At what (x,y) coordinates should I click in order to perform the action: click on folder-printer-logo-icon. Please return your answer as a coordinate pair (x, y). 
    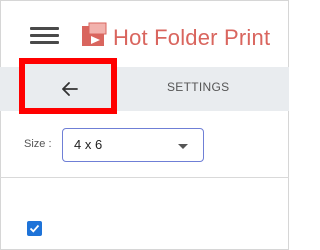
    Looking at the image, I should click on (95, 35).